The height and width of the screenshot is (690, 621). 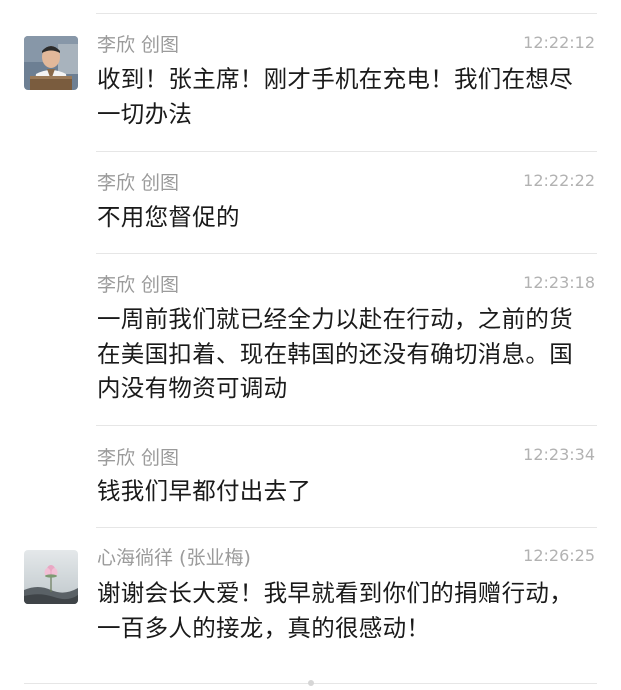 What do you see at coordinates (559, 42) in the screenshot?
I see `message-time: 12:22:12` at bounding box center [559, 42].